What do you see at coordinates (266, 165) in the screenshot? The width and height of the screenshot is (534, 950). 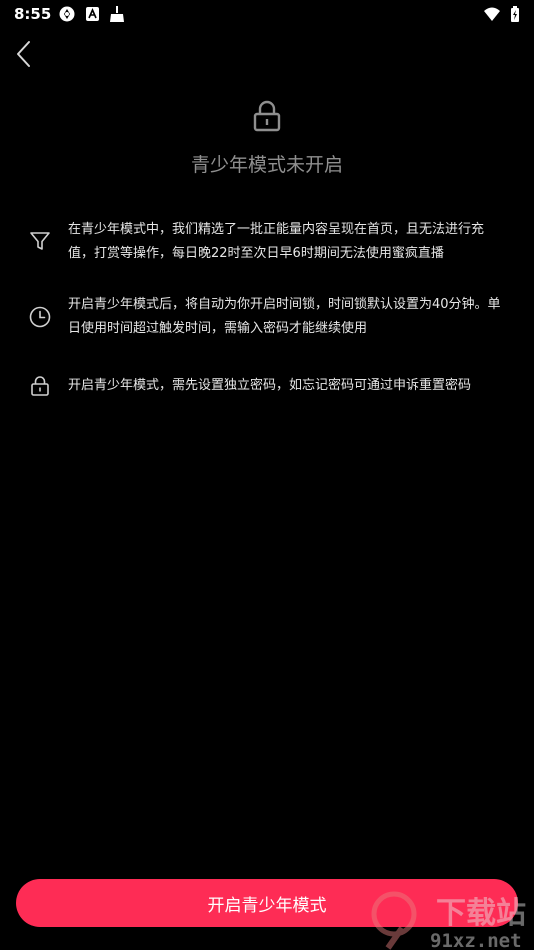 I see `page-title: 青少年模式未开启` at bounding box center [266, 165].